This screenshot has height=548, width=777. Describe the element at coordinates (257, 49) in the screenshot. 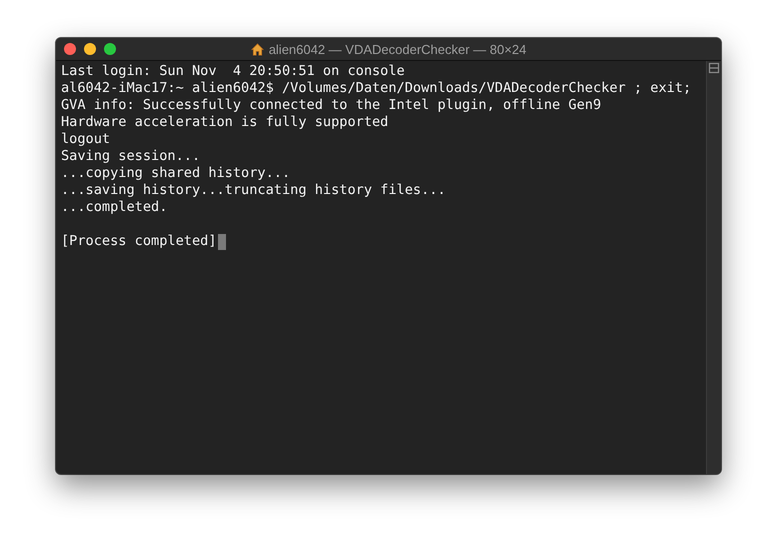

I see `house-icon` at that location.